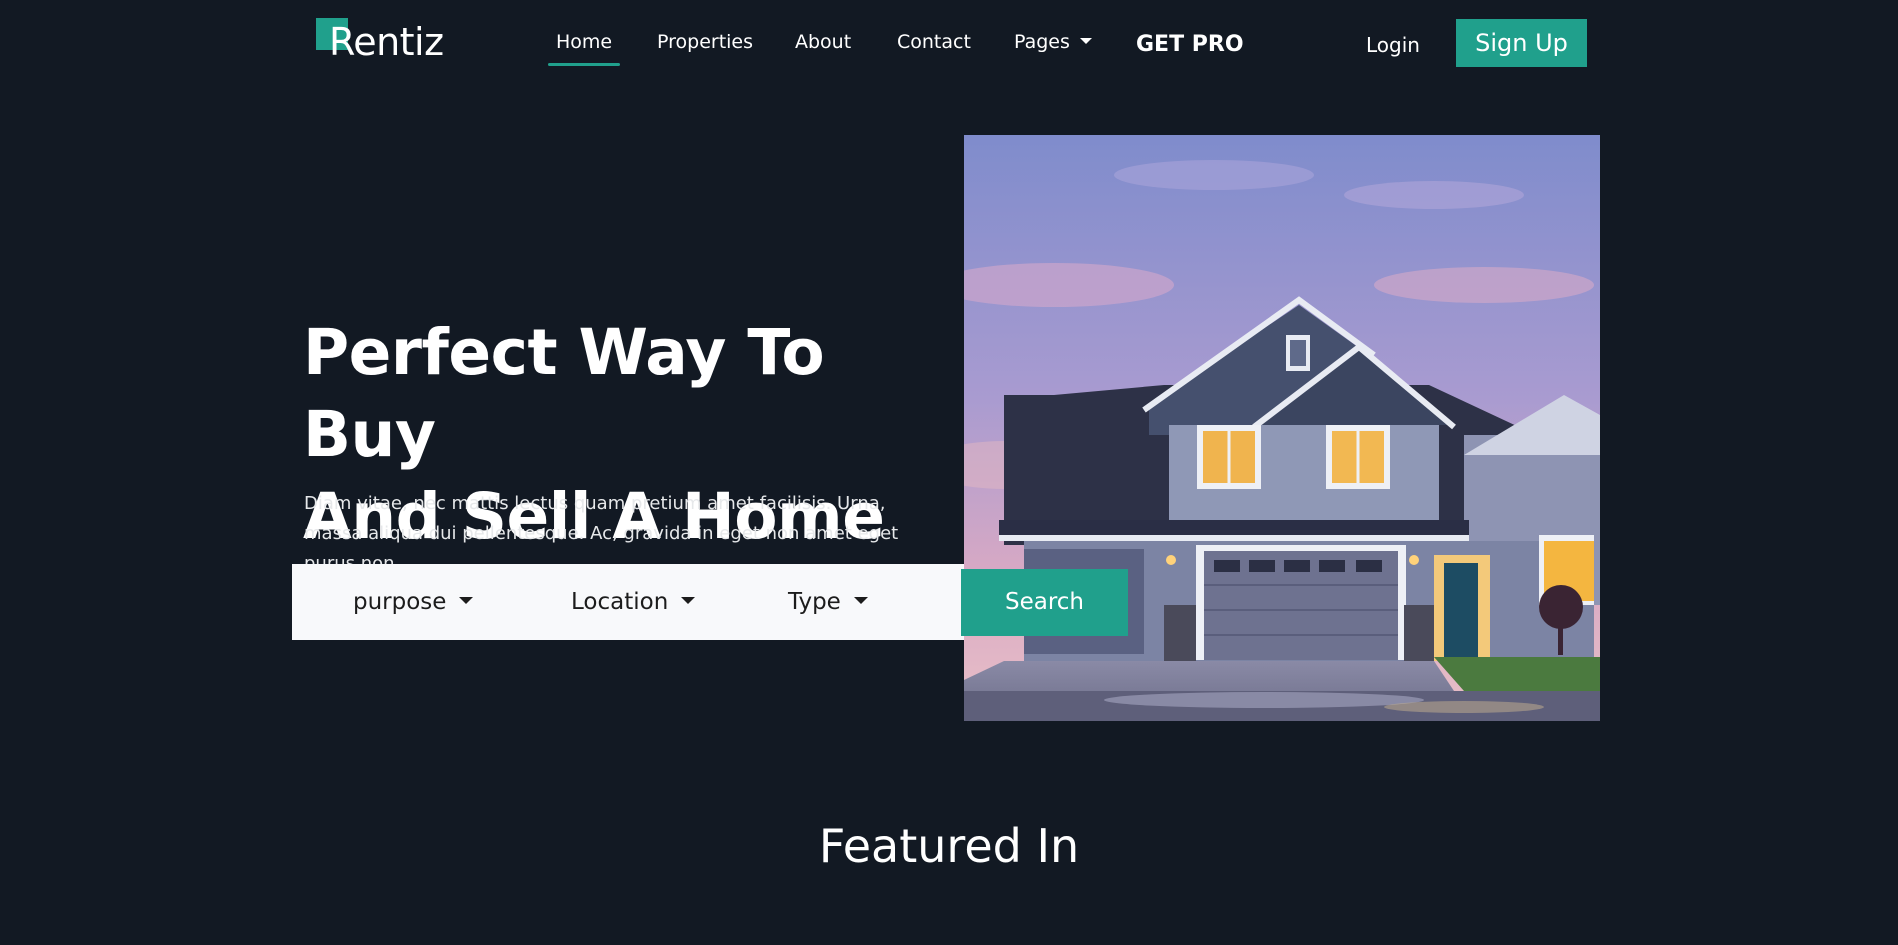 The height and width of the screenshot is (945, 1898). I want to click on nav-item-home: Home, so click(584, 47).